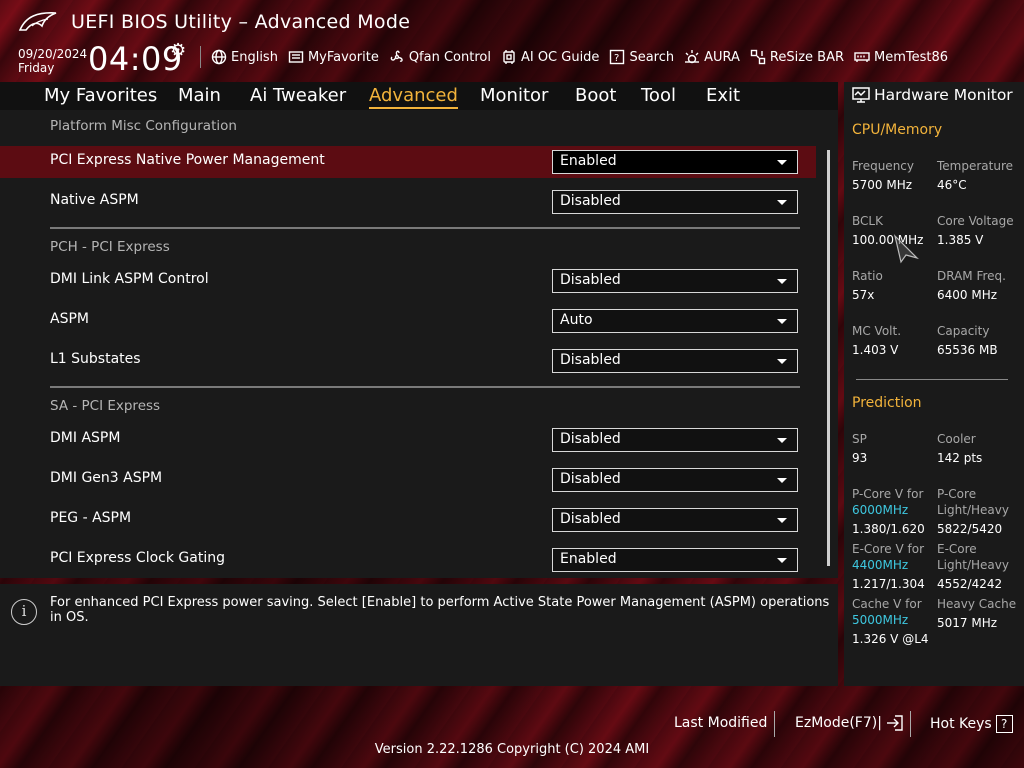 The height and width of the screenshot is (768, 1024). What do you see at coordinates (973, 565) in the screenshot?
I see `hw-label-ecore-lh2: Light/Heavy` at bounding box center [973, 565].